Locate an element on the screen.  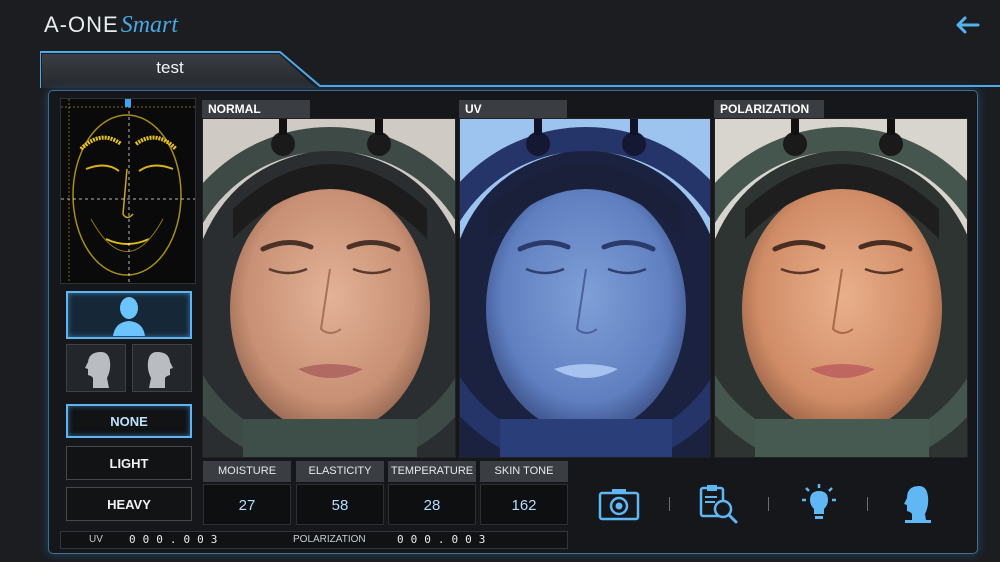
status-bar: UV 000.003 POLARIZATION 000.003 is located at coordinates (314, 540).